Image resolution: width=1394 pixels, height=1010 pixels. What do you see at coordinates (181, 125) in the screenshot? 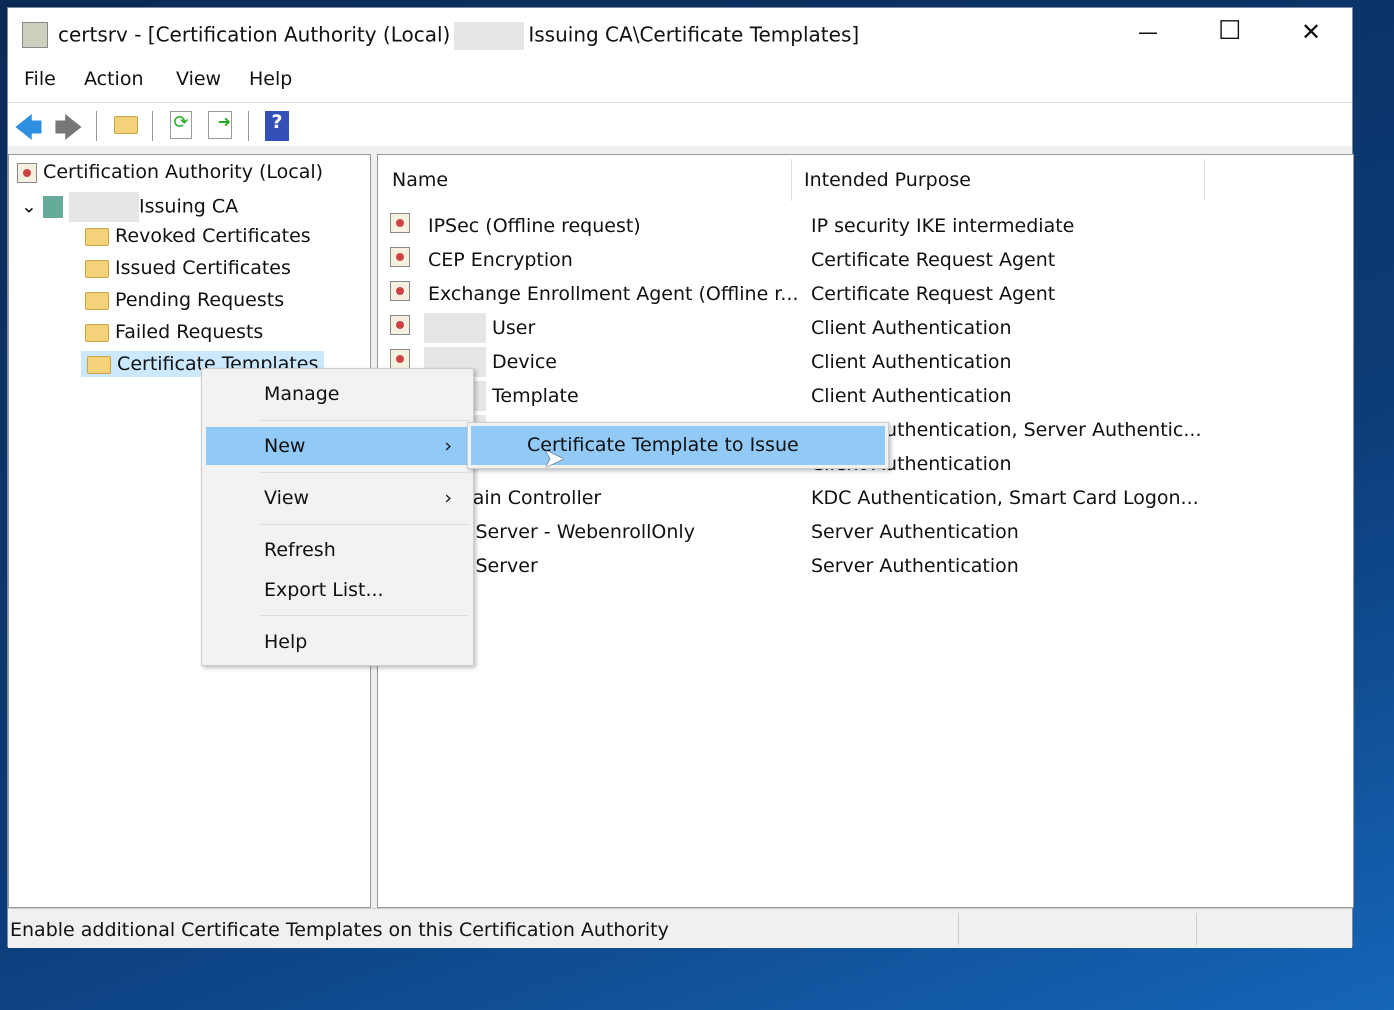
I see `refresh-icon: ⟳` at bounding box center [181, 125].